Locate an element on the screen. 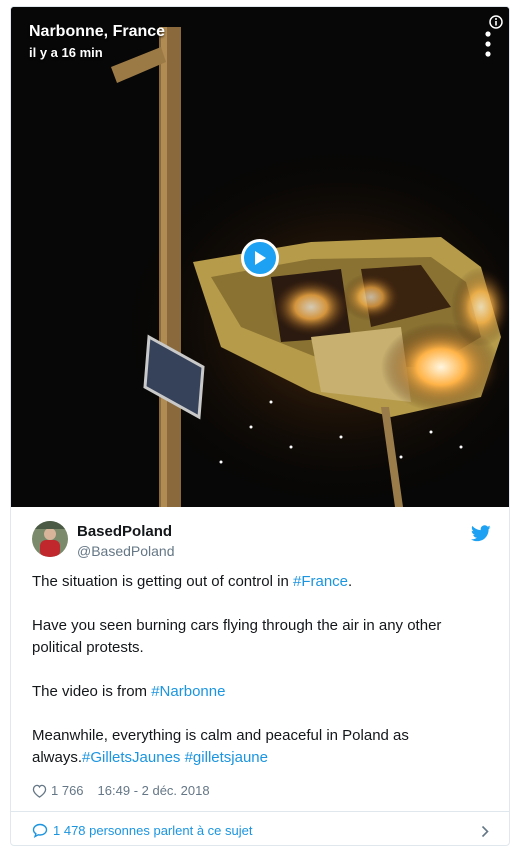  hashtag-gilletsjaune: #gilletsjaune is located at coordinates (226, 757).